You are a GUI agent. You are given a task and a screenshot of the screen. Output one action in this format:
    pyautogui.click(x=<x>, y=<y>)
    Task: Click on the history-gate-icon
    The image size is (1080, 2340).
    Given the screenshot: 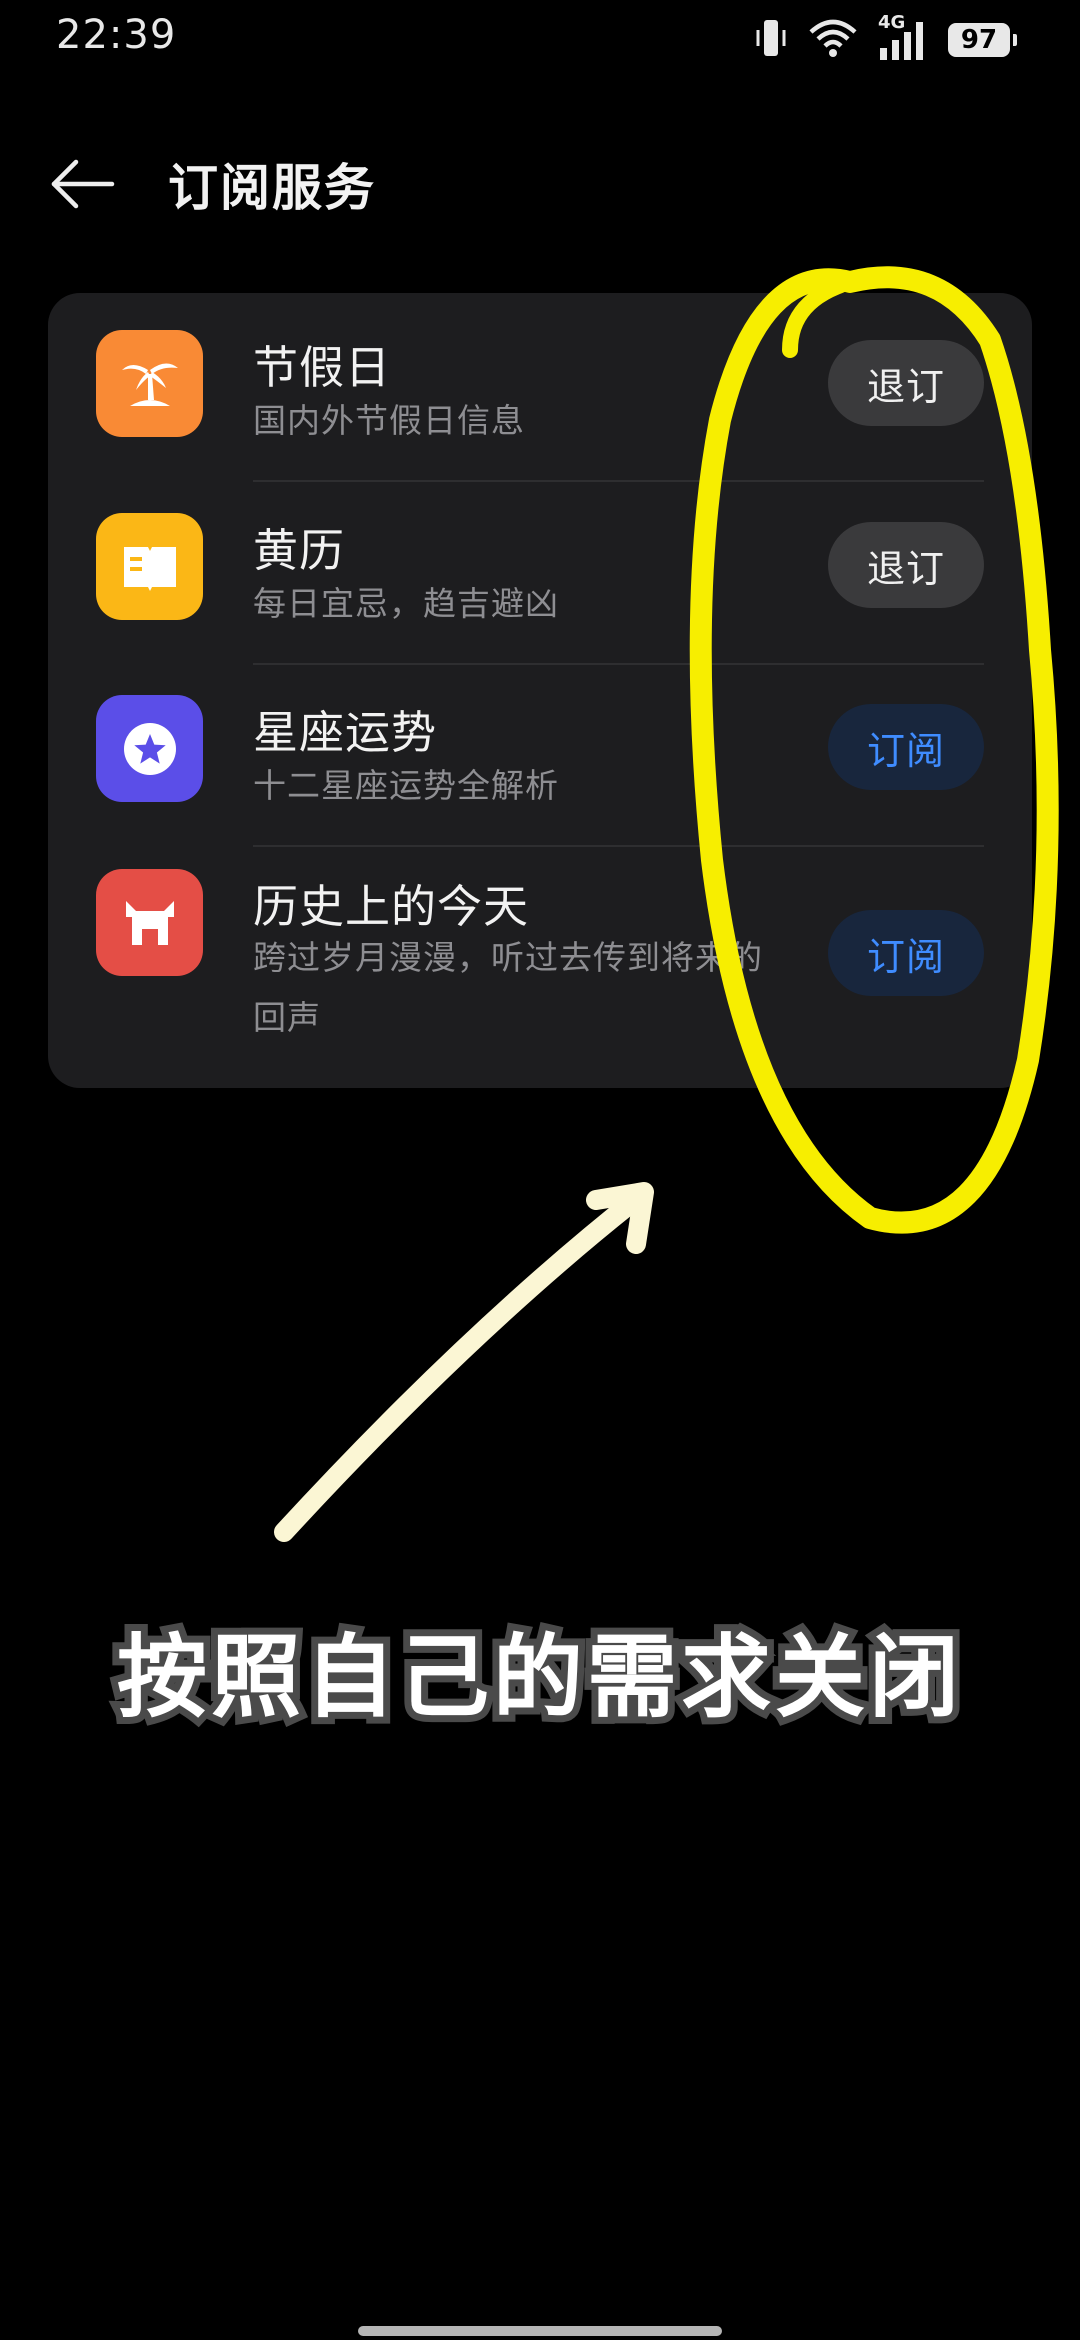 What is the action you would take?
    pyautogui.click(x=149, y=922)
    